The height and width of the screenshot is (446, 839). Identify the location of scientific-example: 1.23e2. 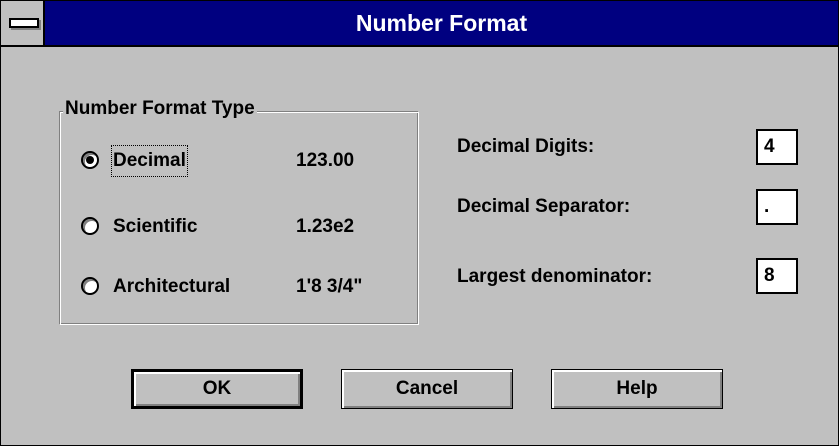
(325, 226).